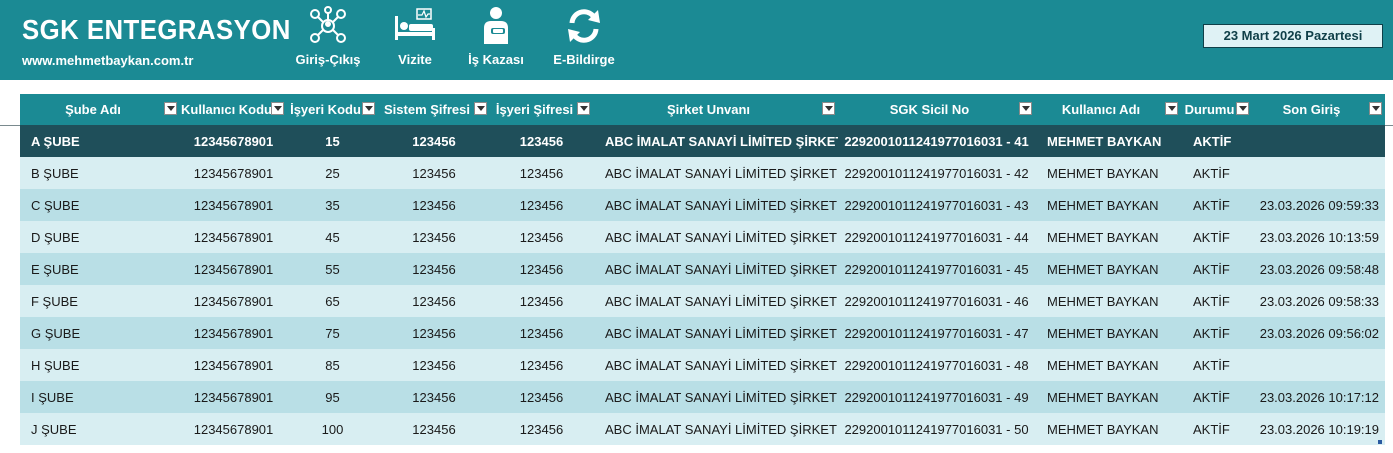 The height and width of the screenshot is (453, 1393). I want to click on nav-giris-cikis-button: Giriş-Çıkış, so click(328, 40).